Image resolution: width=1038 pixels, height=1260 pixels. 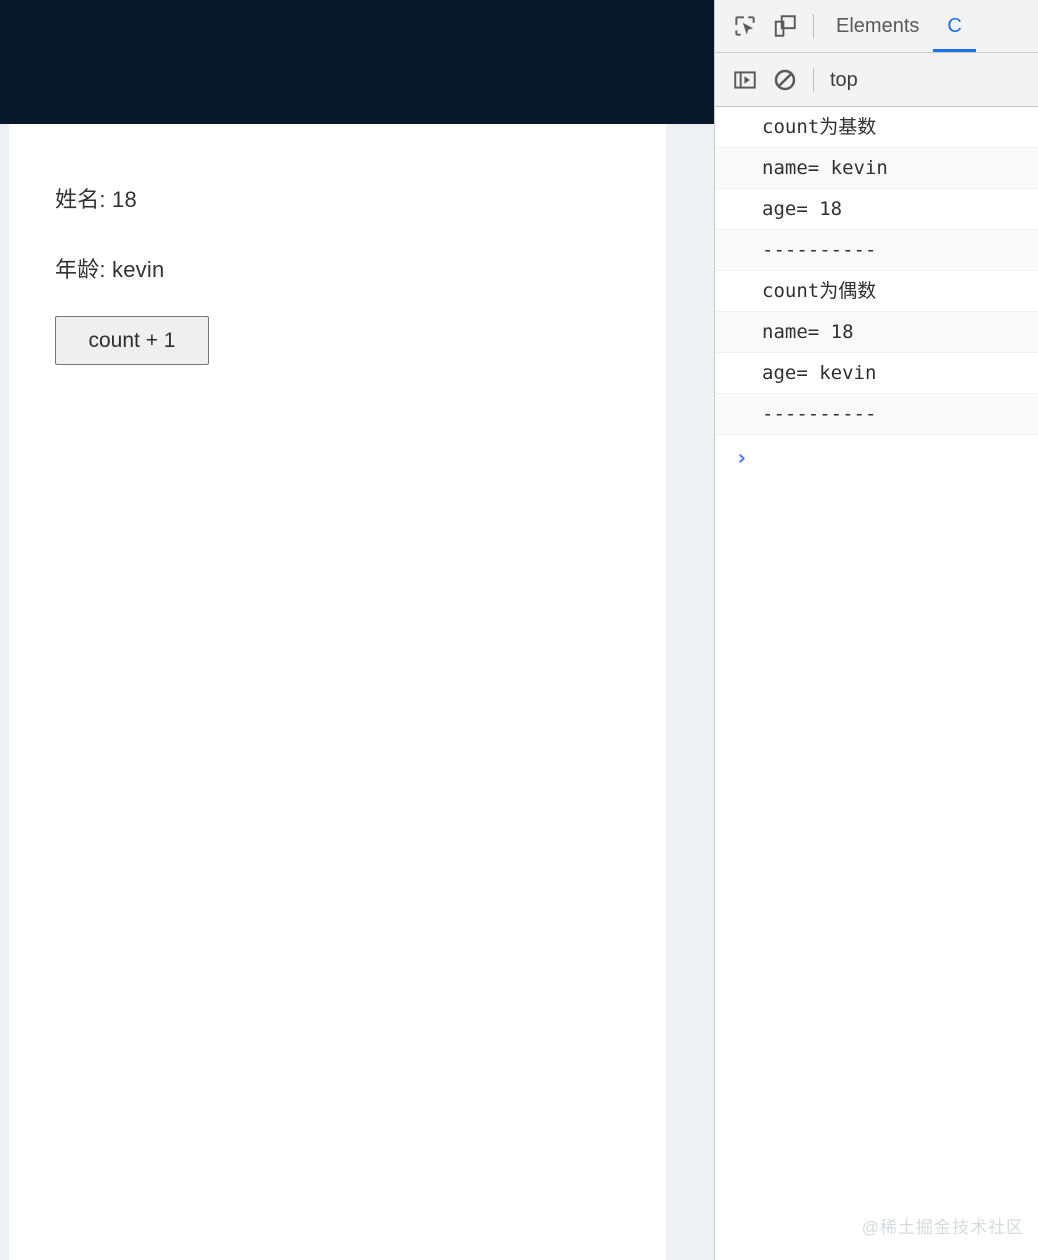 I want to click on console-message: age= kevin, so click(x=876, y=373).